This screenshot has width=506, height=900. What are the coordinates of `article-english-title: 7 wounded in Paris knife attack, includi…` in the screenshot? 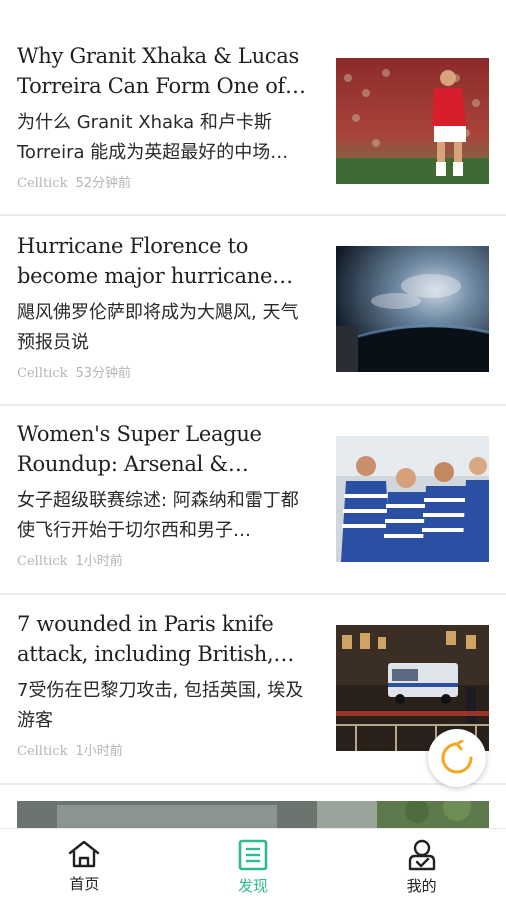 It's located at (156, 639).